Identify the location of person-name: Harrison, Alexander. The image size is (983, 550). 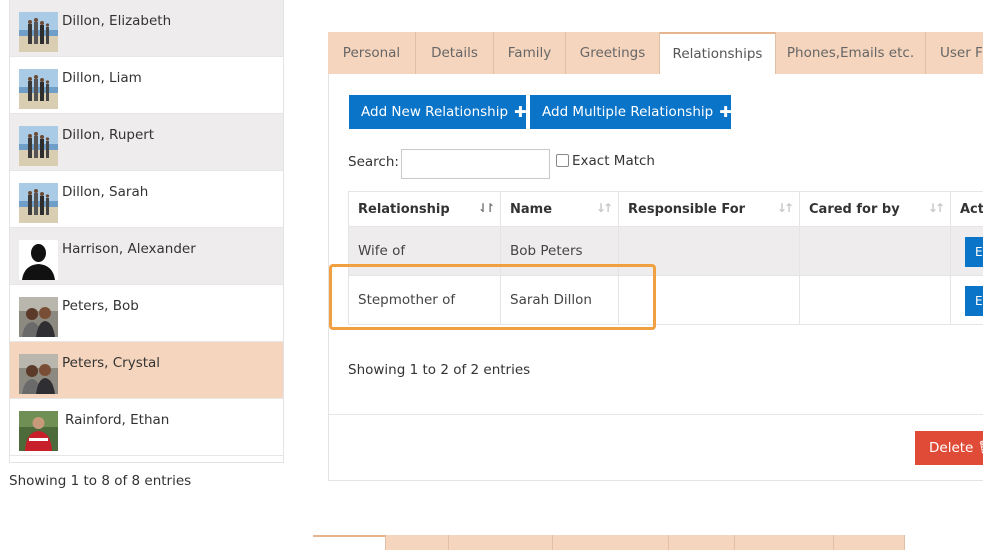
(129, 249).